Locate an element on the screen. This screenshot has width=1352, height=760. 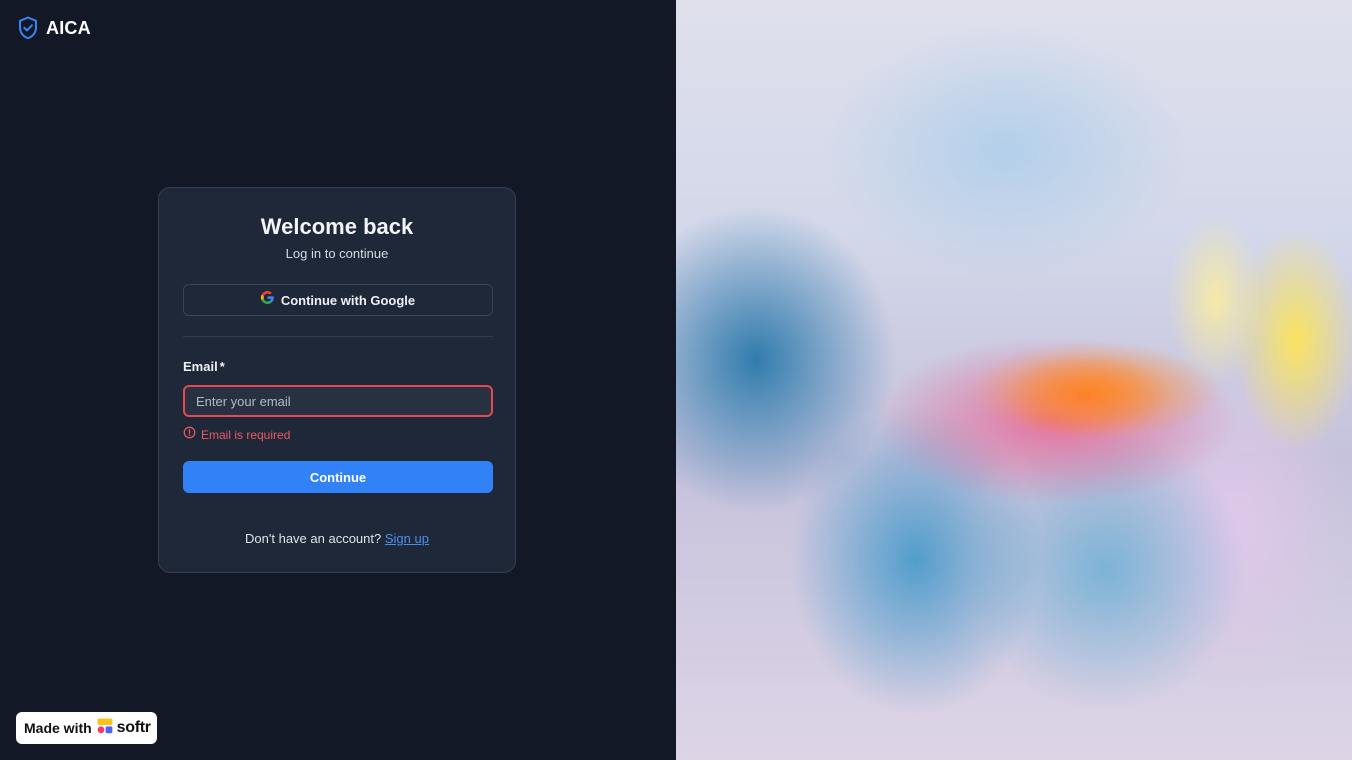
email-error: Email is required is located at coordinates (236, 435).